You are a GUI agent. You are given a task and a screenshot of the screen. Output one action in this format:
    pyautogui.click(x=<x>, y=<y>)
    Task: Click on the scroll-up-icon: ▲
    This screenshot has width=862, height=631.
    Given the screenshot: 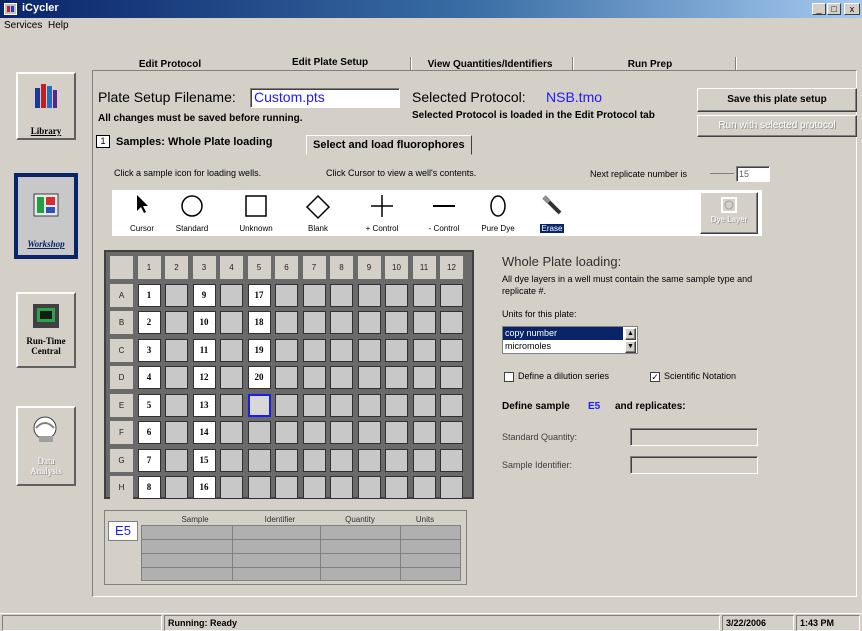 What is the action you would take?
    pyautogui.click(x=630, y=334)
    